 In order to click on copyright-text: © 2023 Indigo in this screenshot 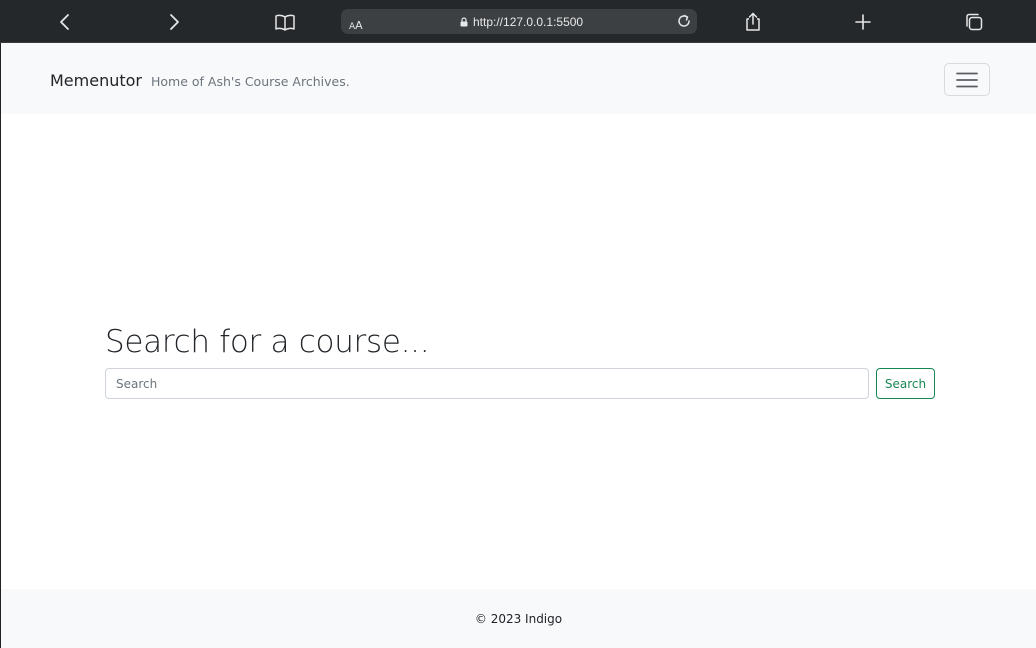, I will do `click(518, 618)`.